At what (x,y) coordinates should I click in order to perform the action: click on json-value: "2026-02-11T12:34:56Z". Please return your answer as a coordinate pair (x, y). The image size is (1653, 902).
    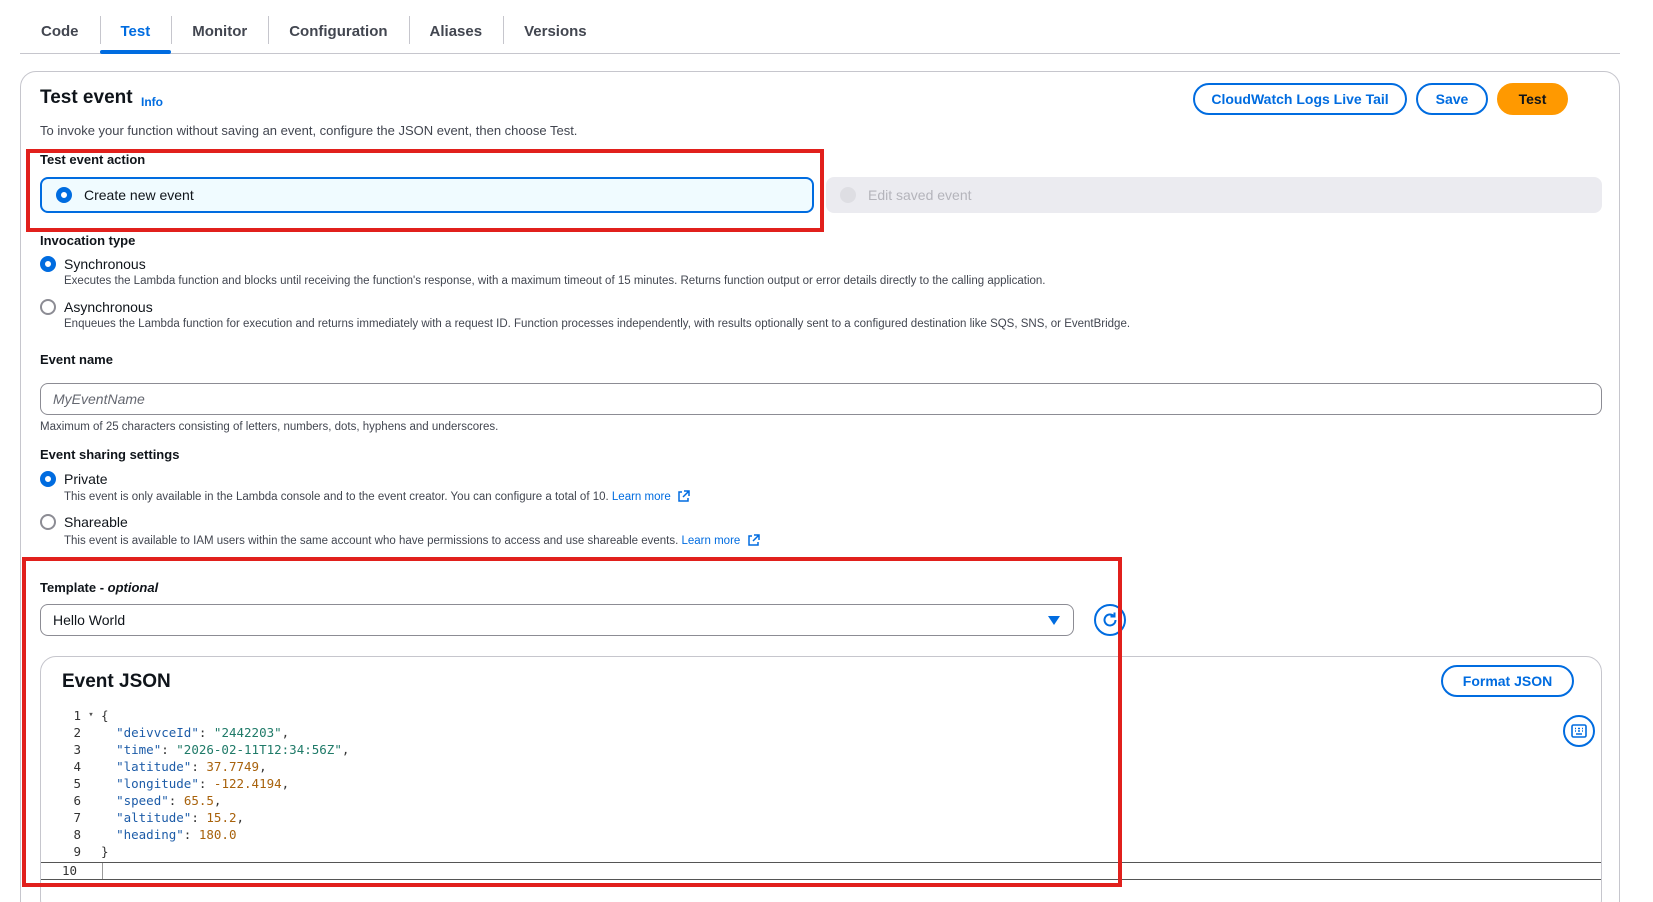
    Looking at the image, I should click on (259, 749).